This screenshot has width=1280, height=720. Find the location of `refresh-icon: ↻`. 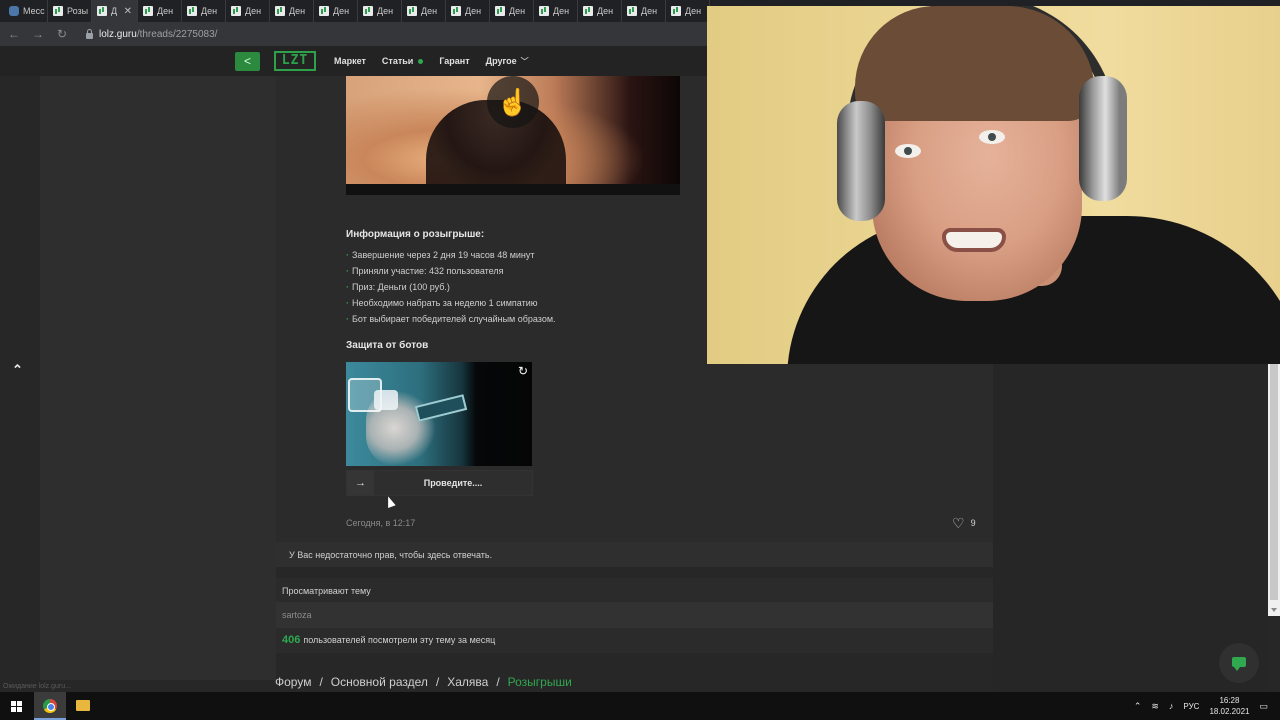

refresh-icon: ↻ is located at coordinates (523, 371).